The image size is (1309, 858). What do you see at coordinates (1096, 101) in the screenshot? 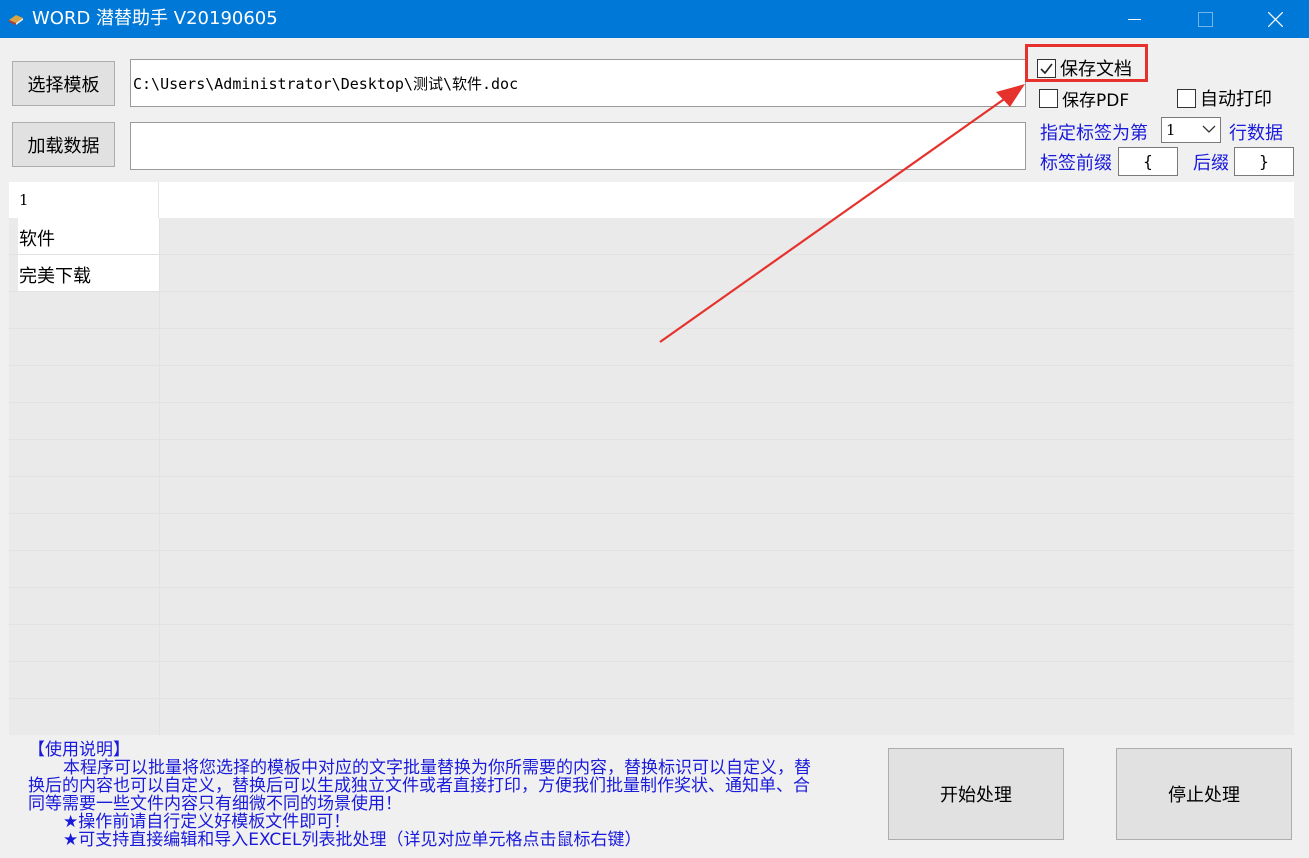
I see `save-pdf-label: 保存PDF` at bounding box center [1096, 101].